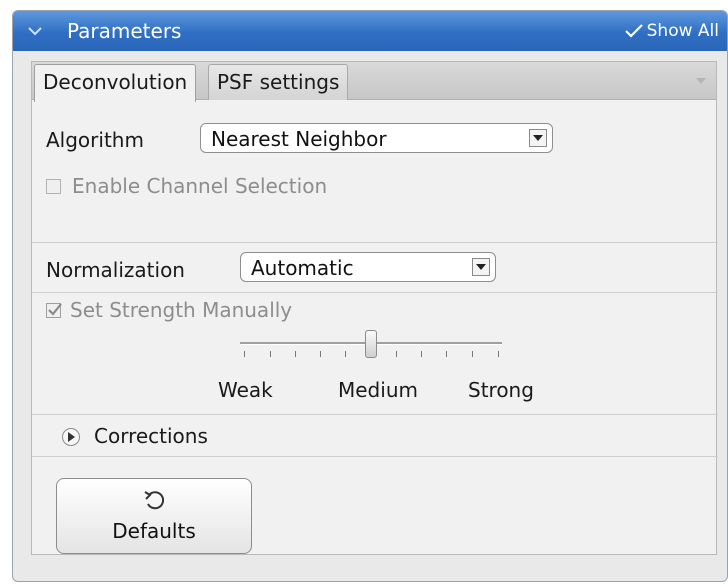 This screenshot has width=728, height=587. What do you see at coordinates (35, 31) in the screenshot?
I see `collapse-chevron-icon` at bounding box center [35, 31].